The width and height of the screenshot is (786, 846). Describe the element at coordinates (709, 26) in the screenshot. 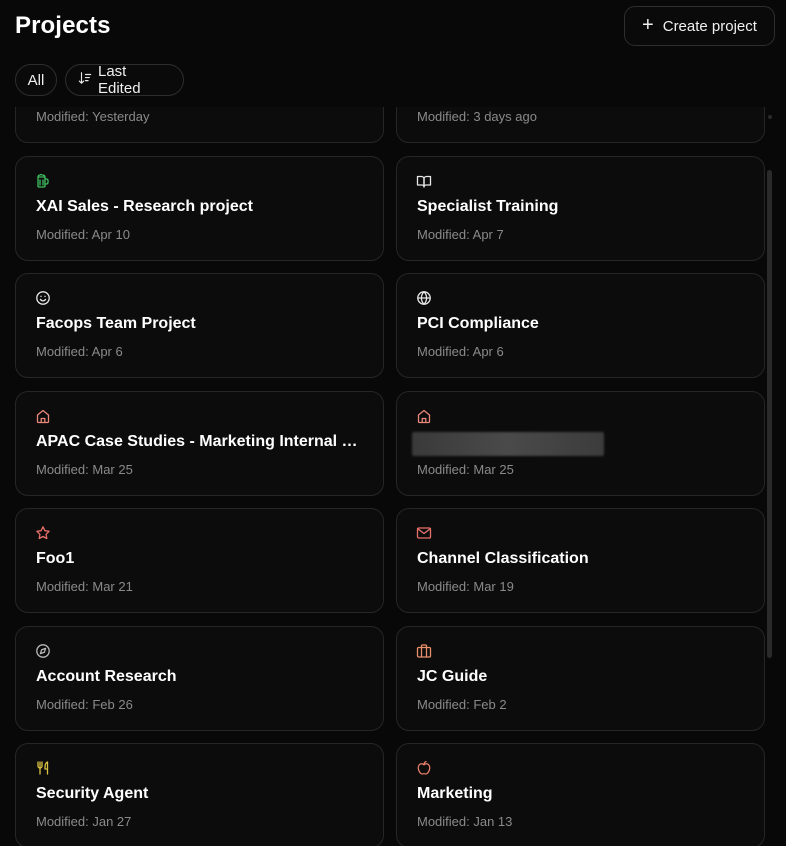

I see `create-project-label: Create project` at that location.